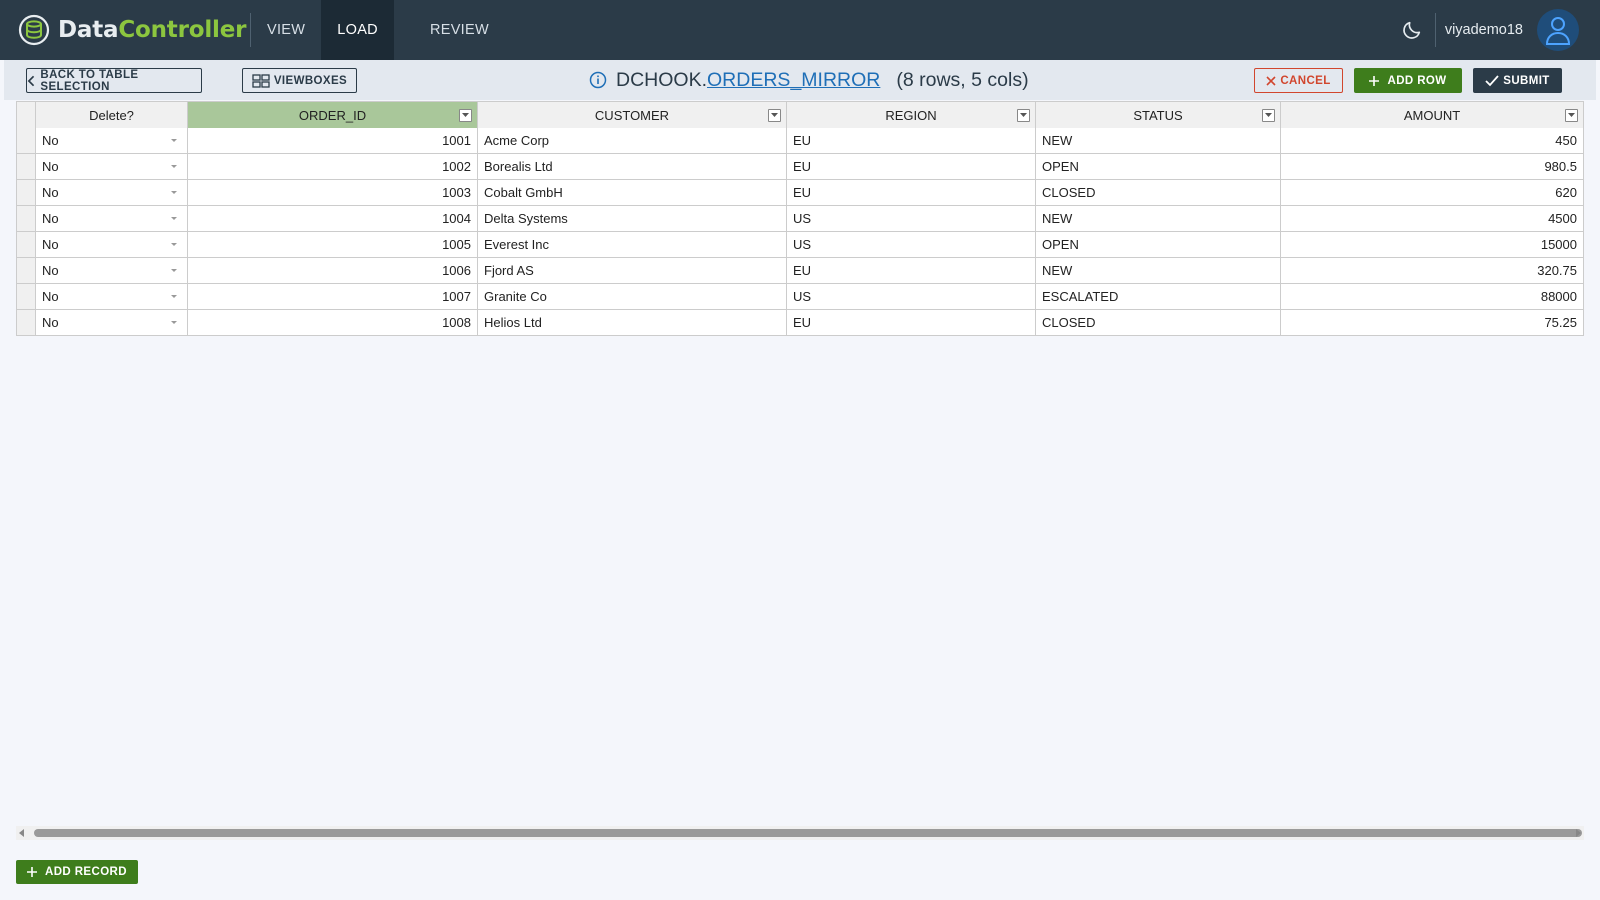 Image resolution: width=1600 pixels, height=900 pixels. I want to click on brand: DataController, so click(125, 30).